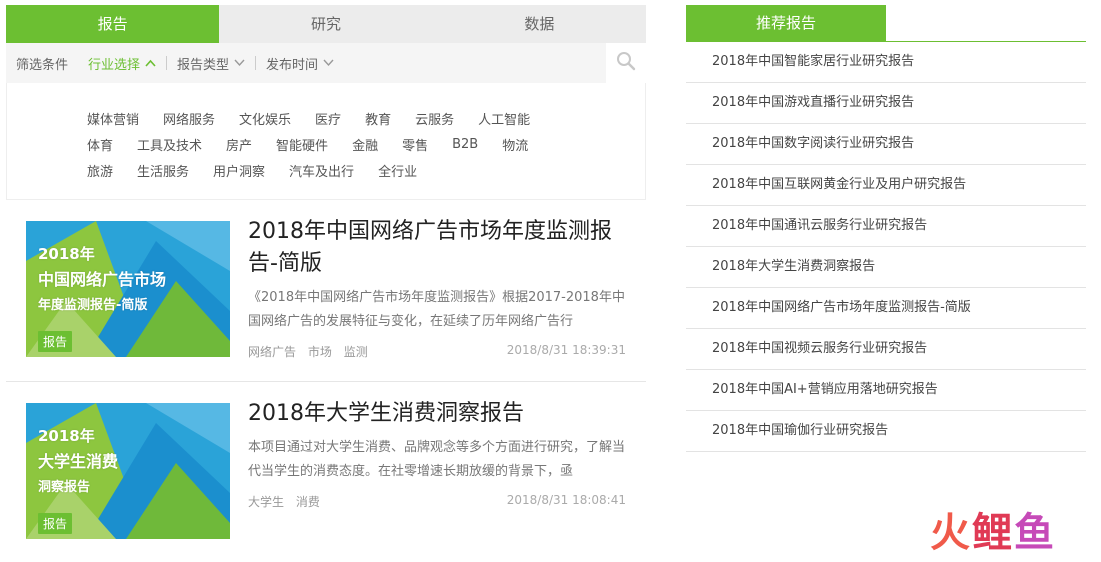 The image size is (1101, 562). I want to click on recommend-title: 推荐报告, so click(786, 23).